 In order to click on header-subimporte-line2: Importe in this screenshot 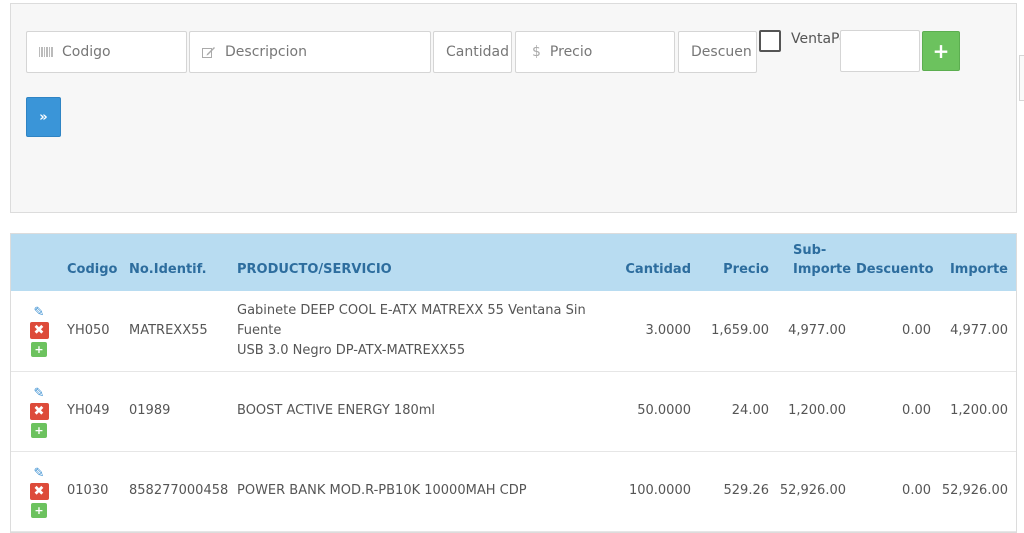, I will do `click(822, 269)`.